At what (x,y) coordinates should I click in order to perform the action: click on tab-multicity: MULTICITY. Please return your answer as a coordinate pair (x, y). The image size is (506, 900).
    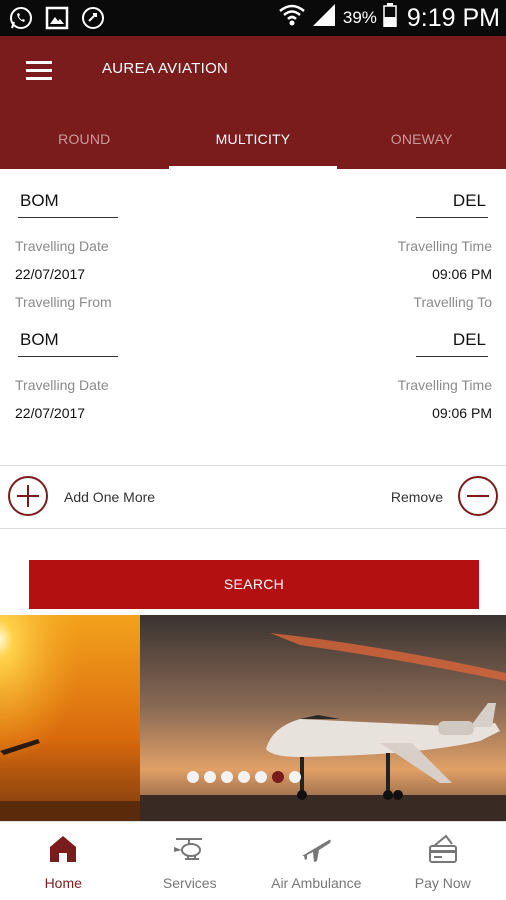
    Looking at the image, I should click on (253, 142).